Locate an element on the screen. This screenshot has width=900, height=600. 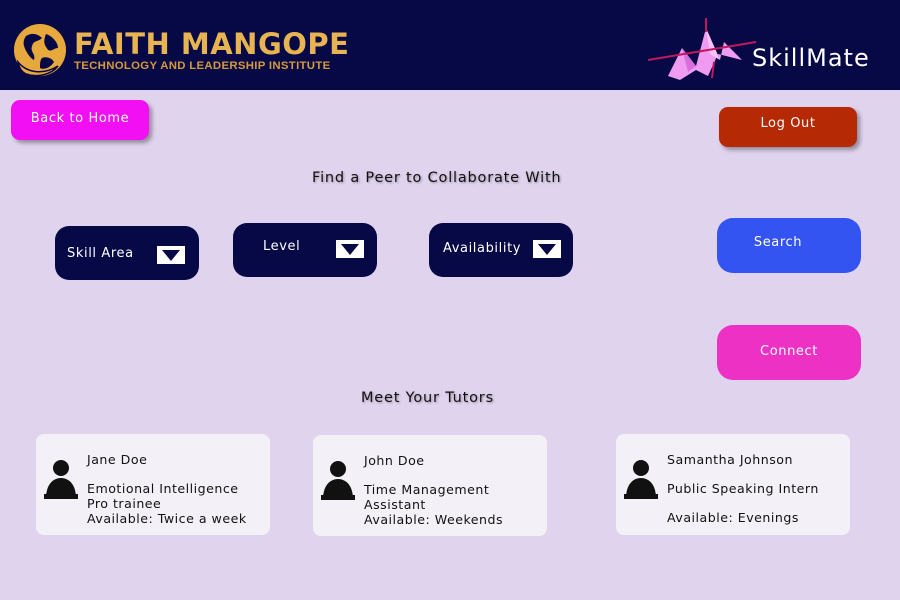
brand-name: FAITH MANGOPE is located at coordinates (212, 44).